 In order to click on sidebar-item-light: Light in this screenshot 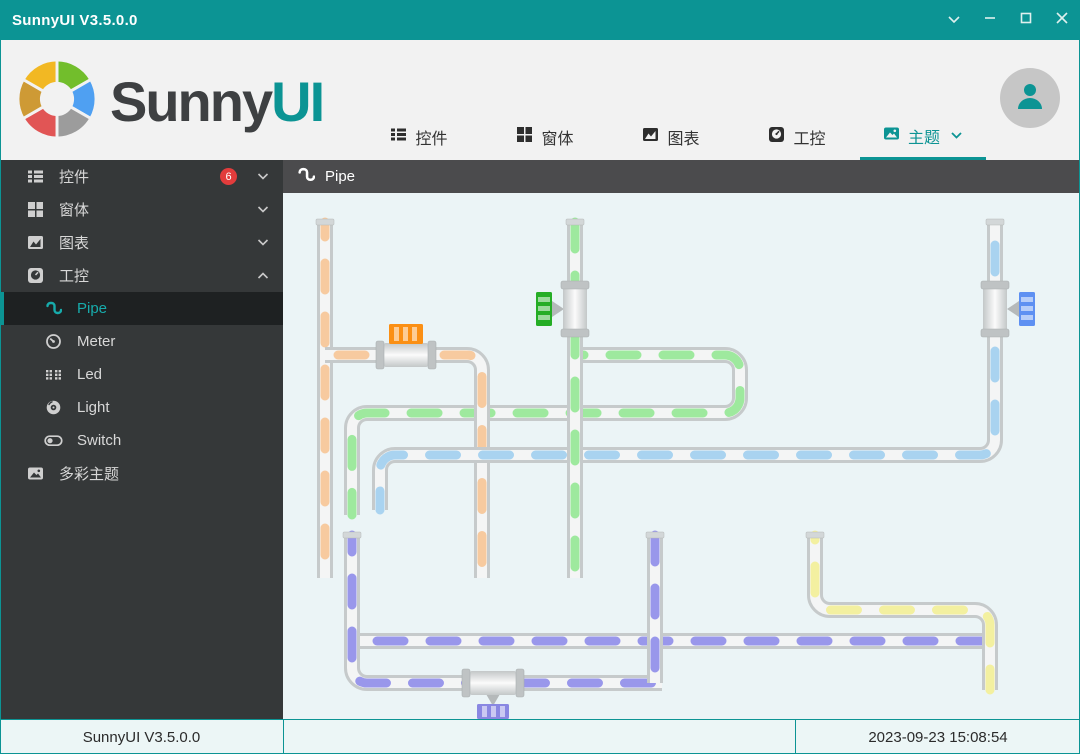, I will do `click(141, 407)`.